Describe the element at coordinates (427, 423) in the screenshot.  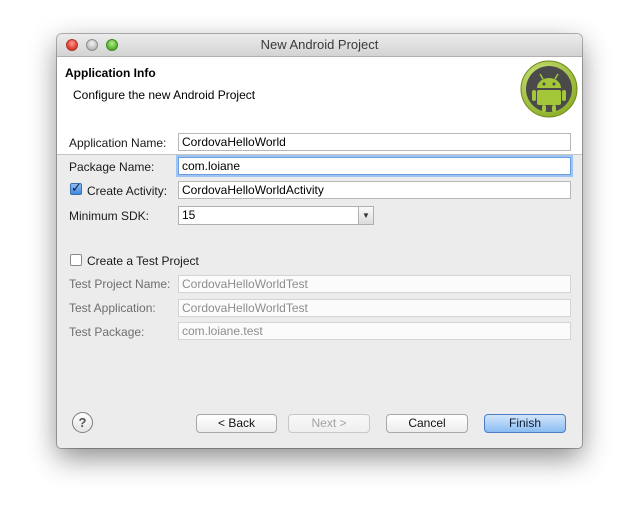
I see `cancel-button: Cancel` at that location.